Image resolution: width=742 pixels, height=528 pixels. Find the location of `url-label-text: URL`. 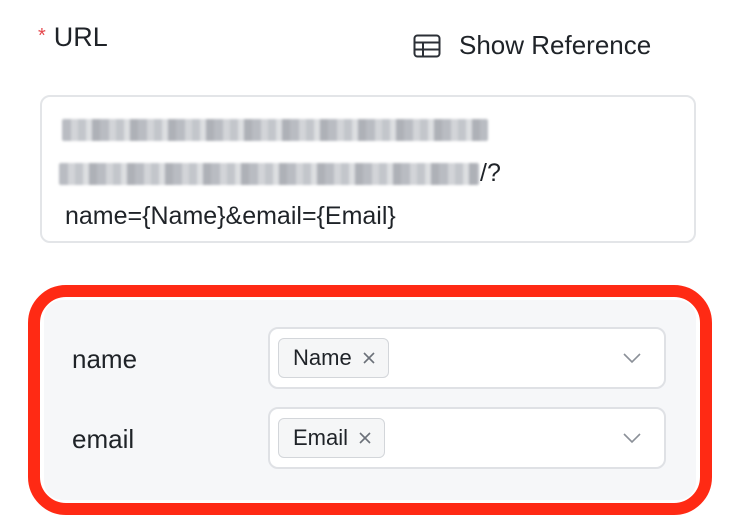

url-label-text: URL is located at coordinates (80, 37).